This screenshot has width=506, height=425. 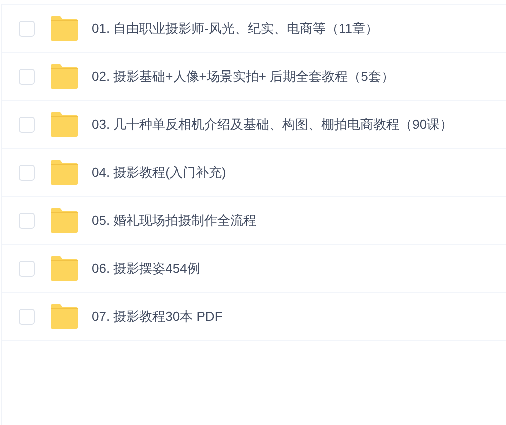 I want to click on folder-name: 02. 摄影基础+人像+场景实拍+ 后期全套教程（5套）, so click(x=243, y=76).